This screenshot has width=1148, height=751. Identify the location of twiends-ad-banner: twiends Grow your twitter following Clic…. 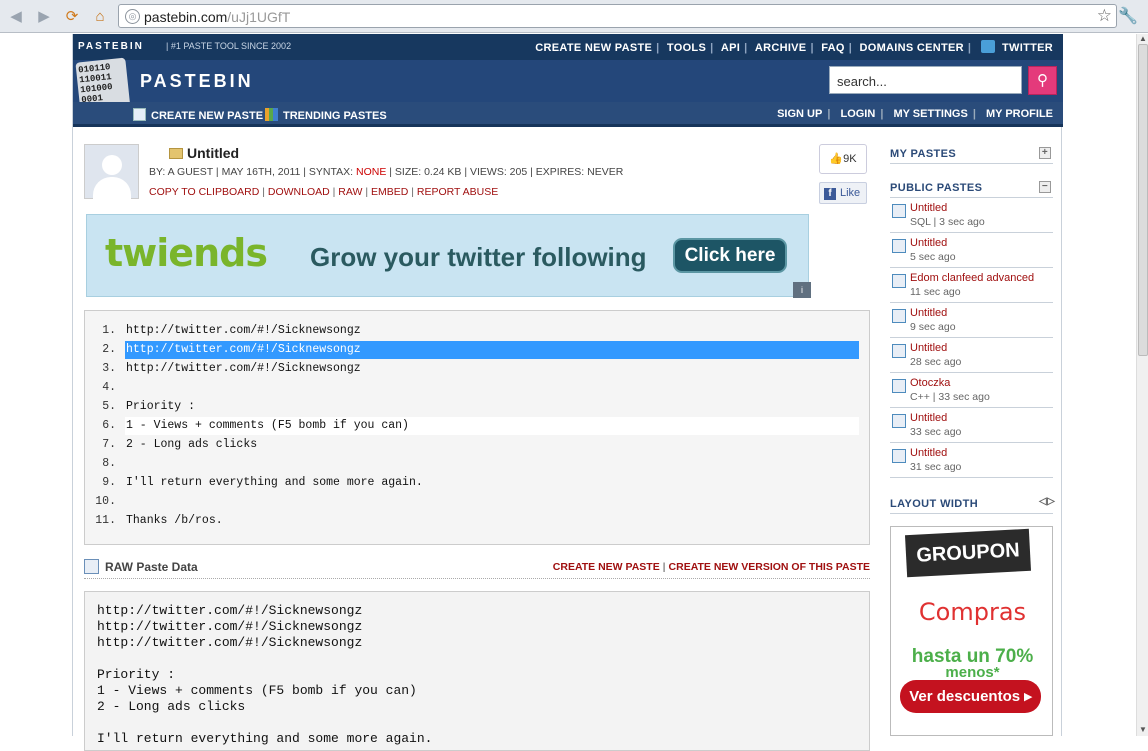
(447, 255).